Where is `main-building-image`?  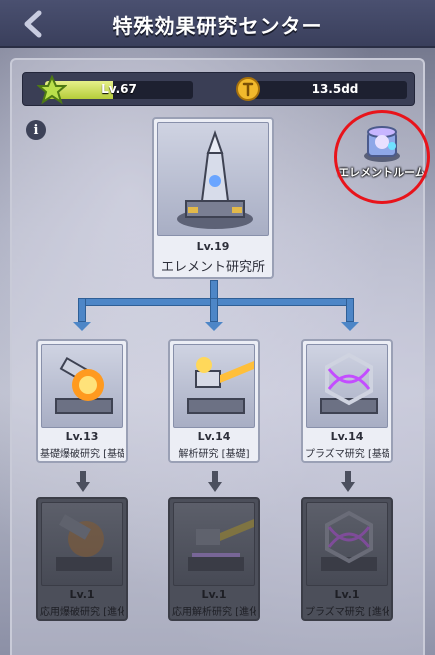
main-building-image is located at coordinates (213, 179).